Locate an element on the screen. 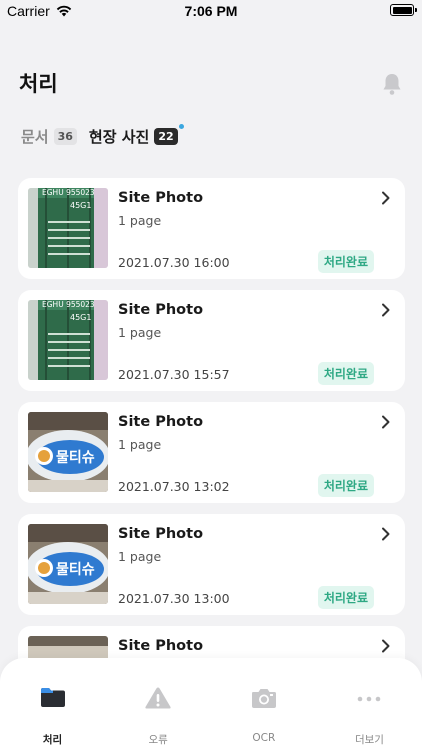 Image resolution: width=422 pixels, height=750 pixels. bottom-tab-bar: 처리 오류 OCR 더보기 is located at coordinates (211, 704).